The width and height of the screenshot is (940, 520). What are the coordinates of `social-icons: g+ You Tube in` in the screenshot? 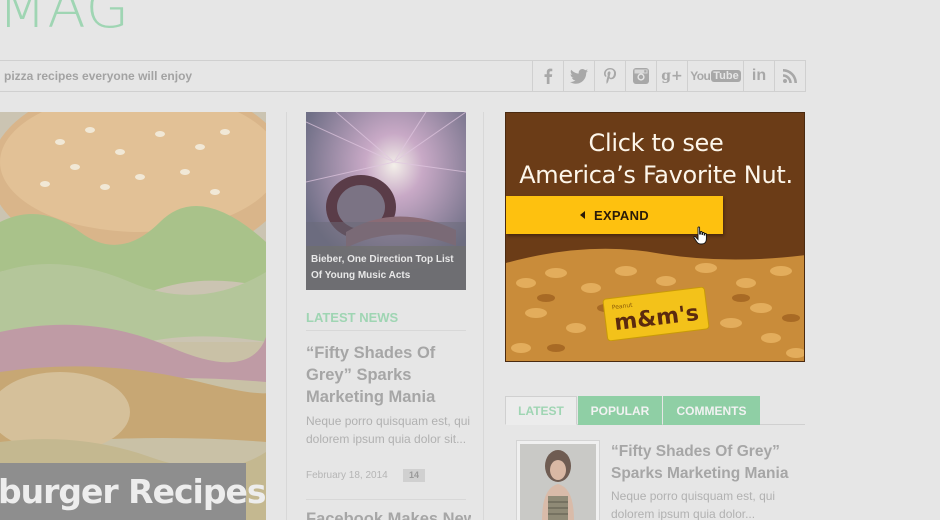 It's located at (668, 76).